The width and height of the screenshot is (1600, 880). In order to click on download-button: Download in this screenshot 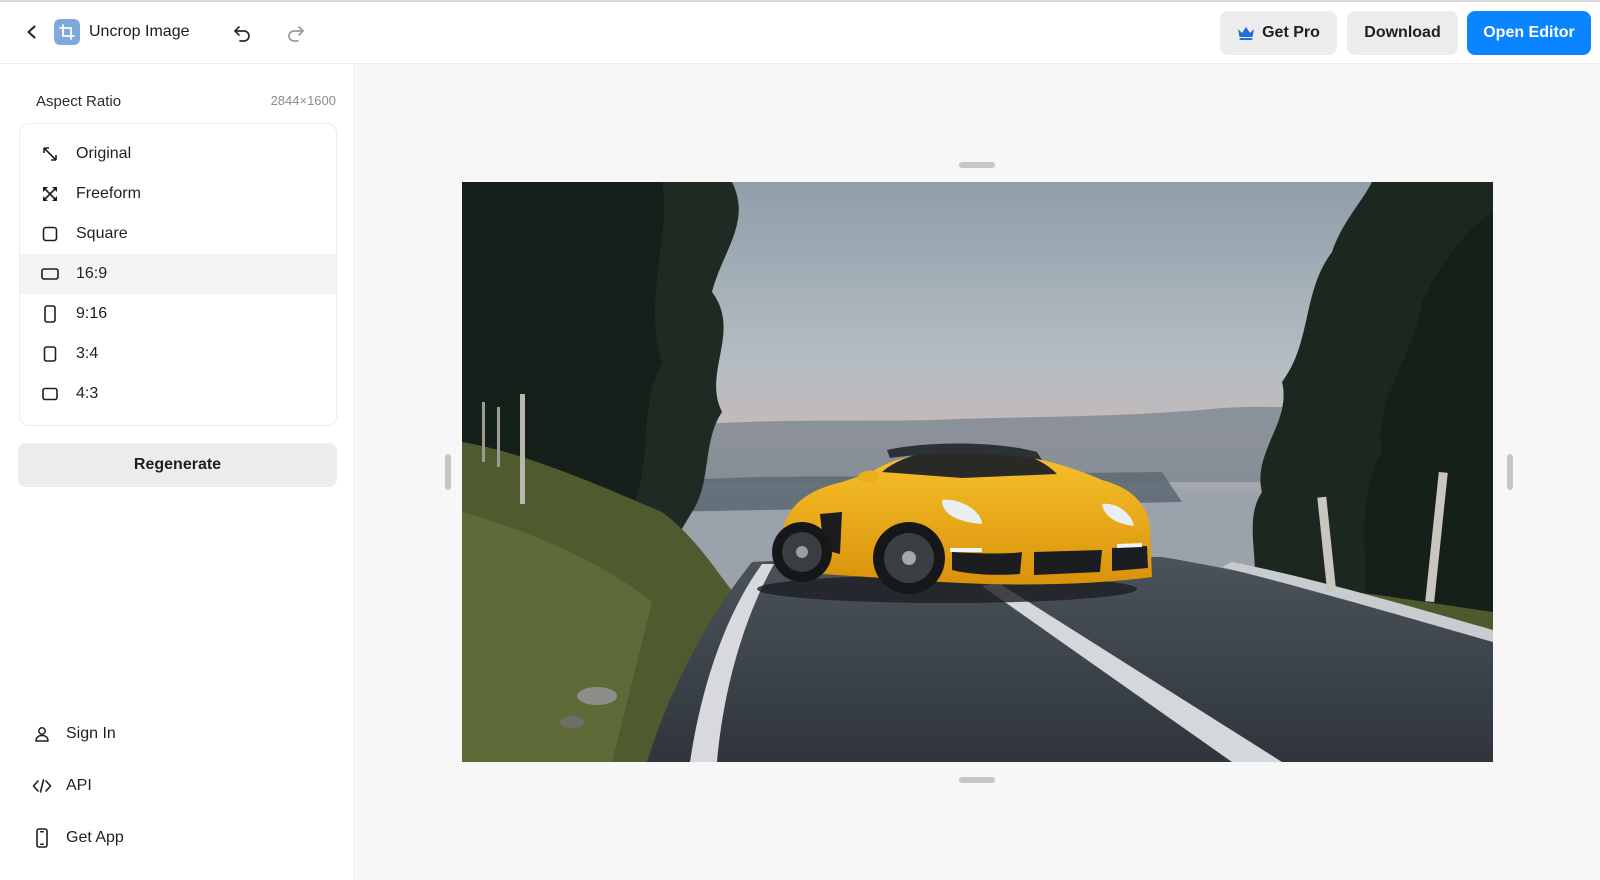, I will do `click(1402, 33)`.